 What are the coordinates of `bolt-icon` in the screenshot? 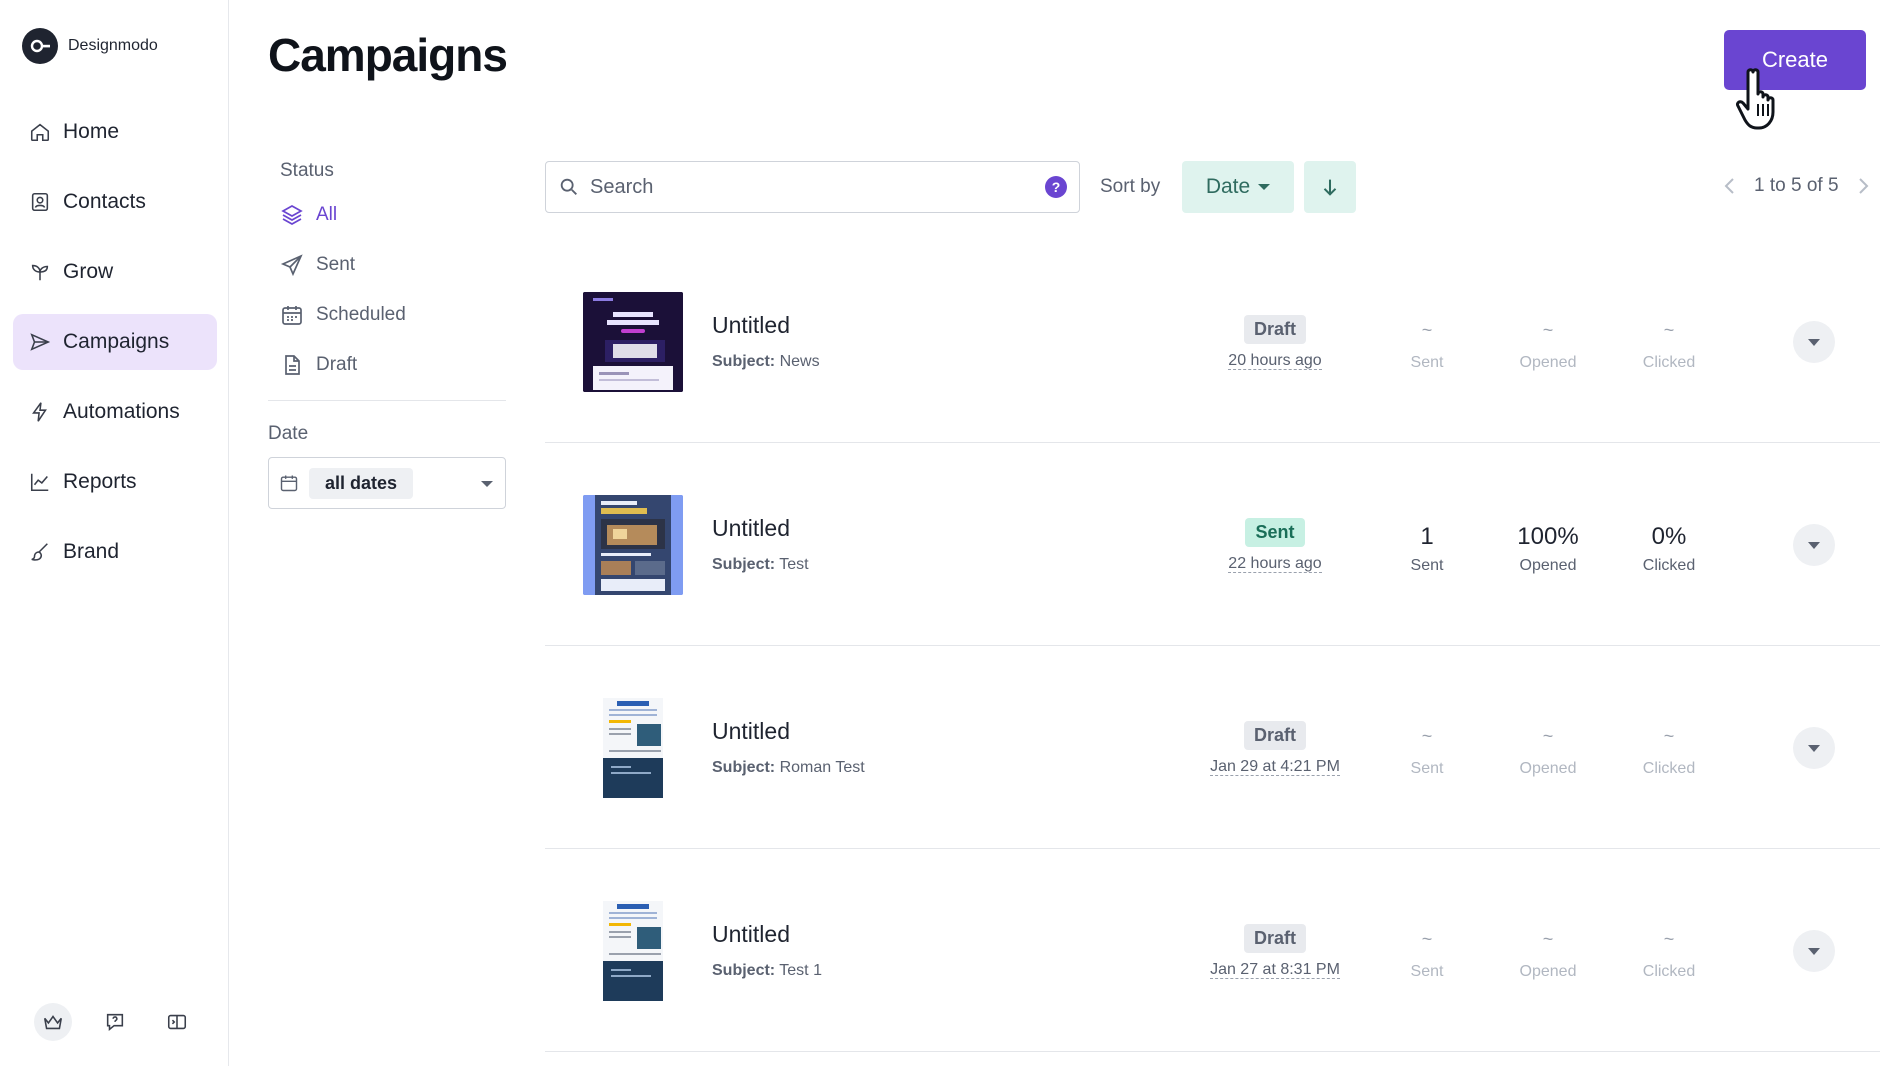 It's located at (39, 412).